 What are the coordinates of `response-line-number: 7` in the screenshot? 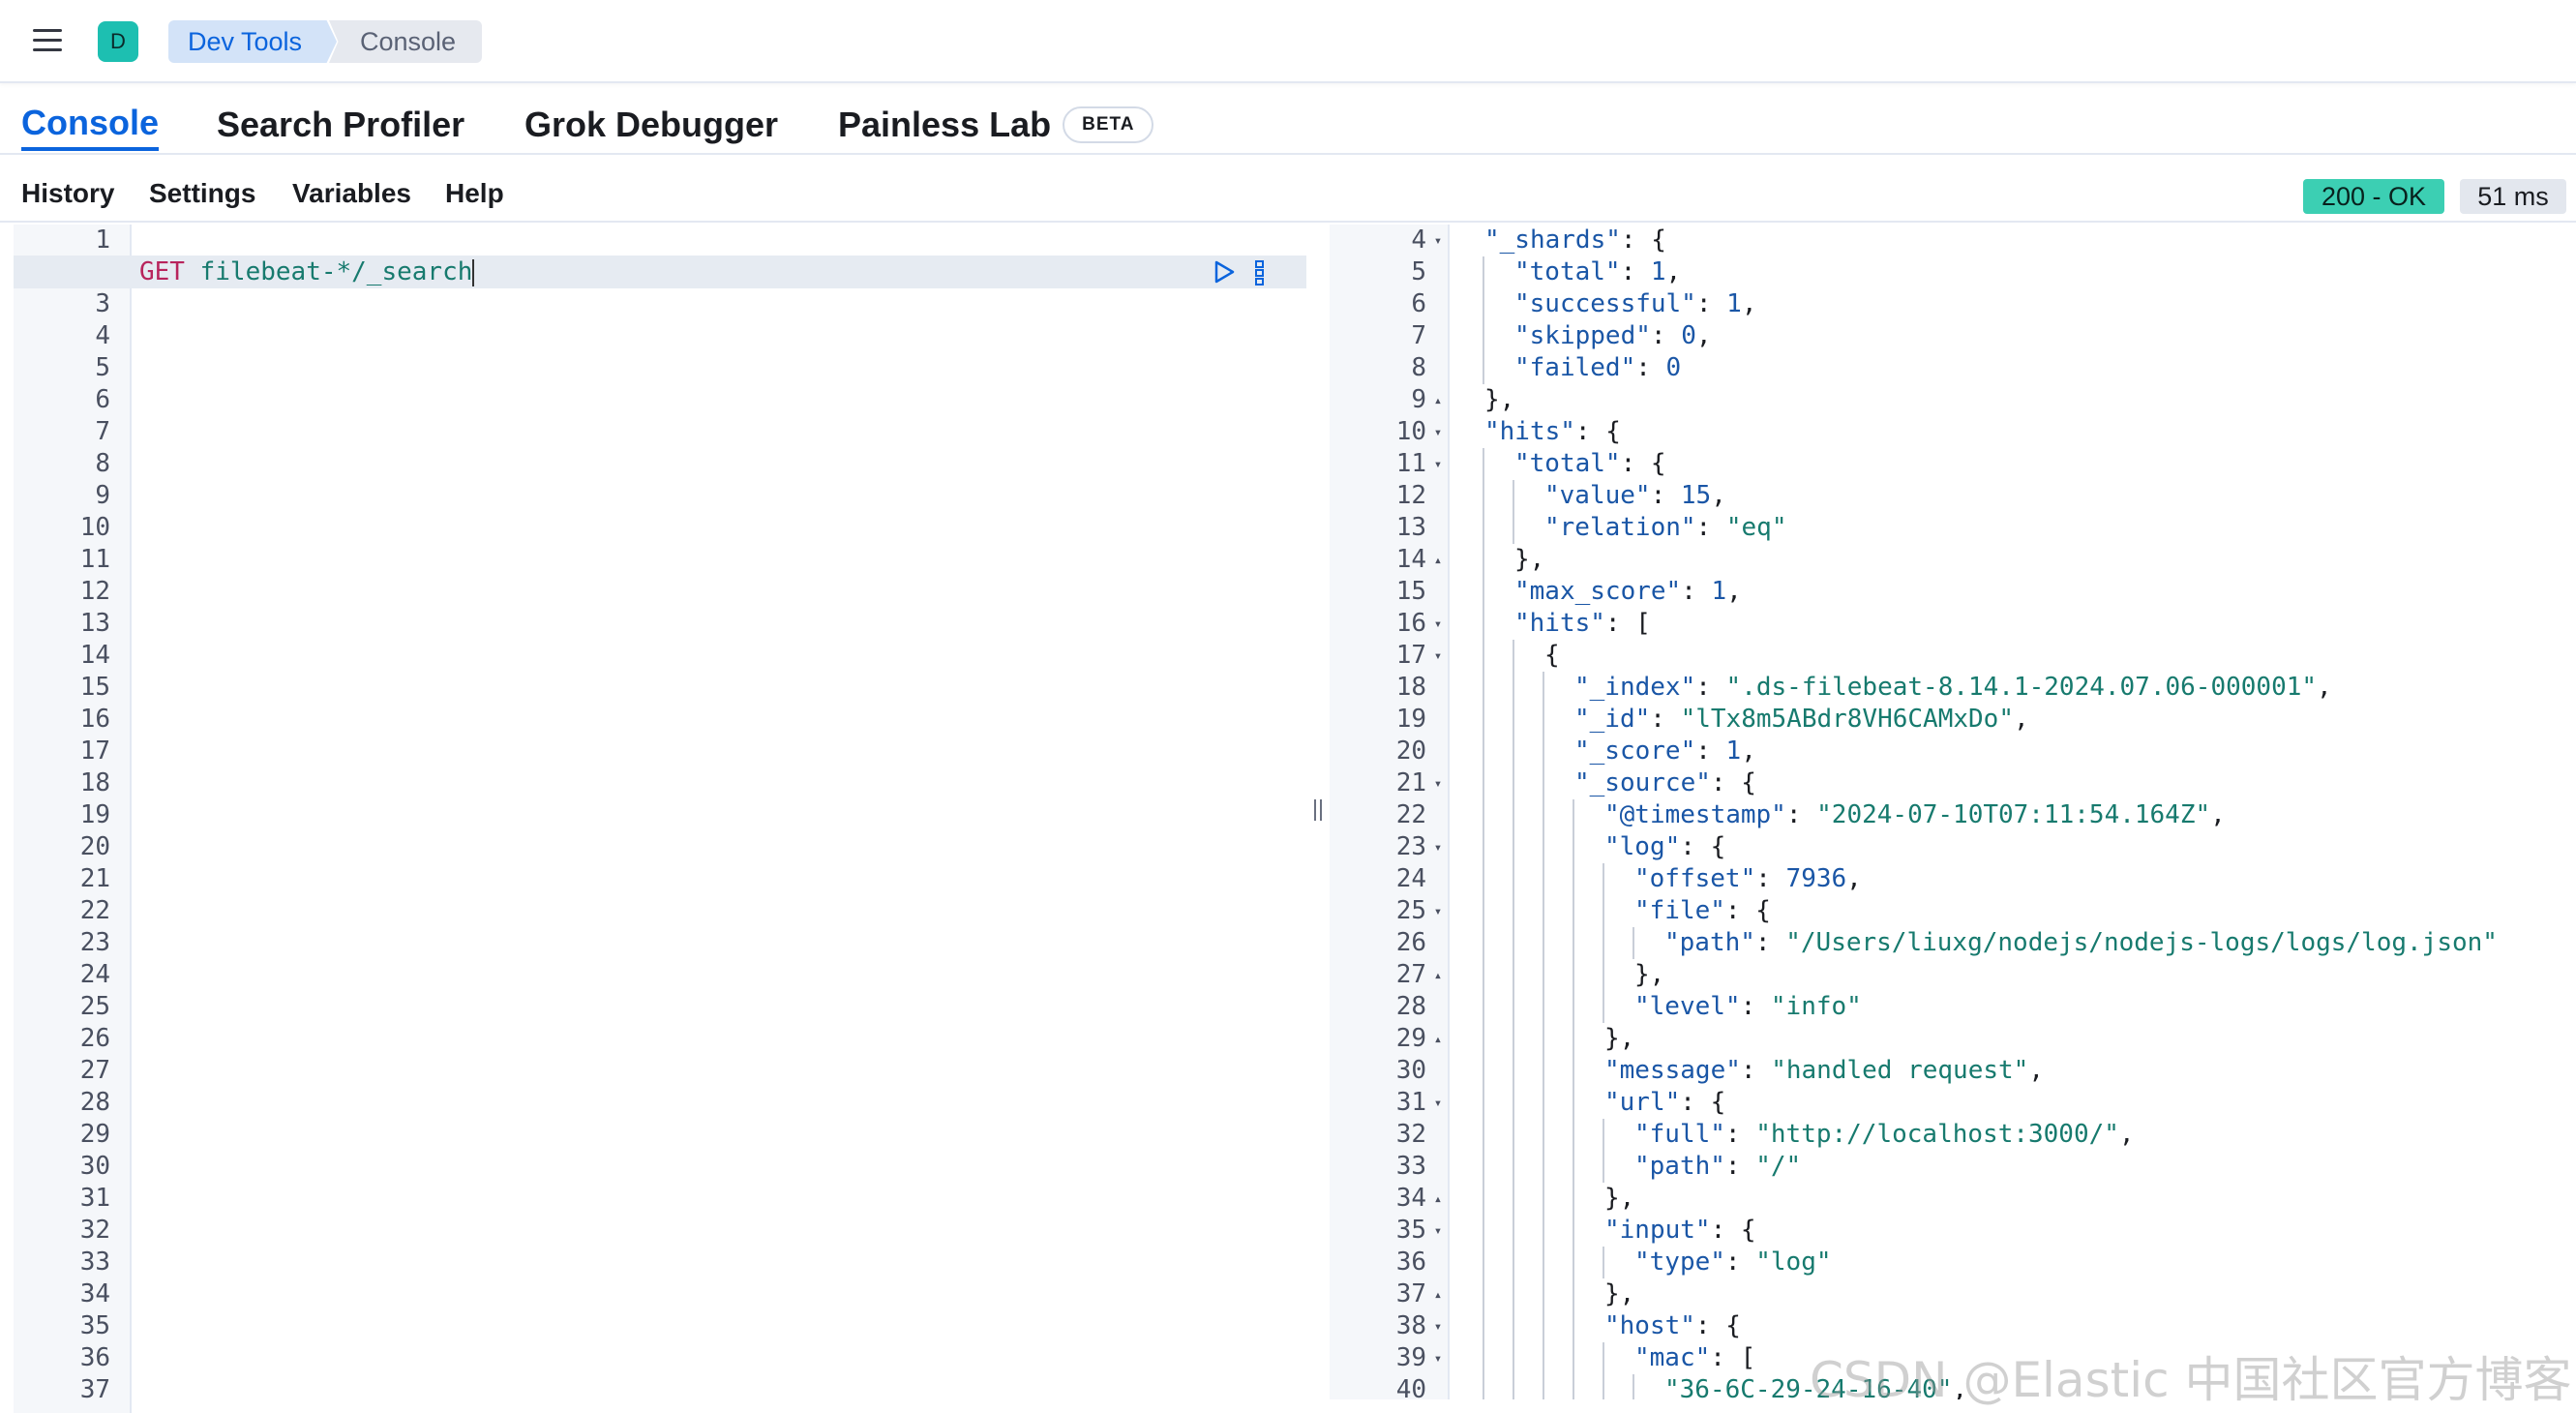 It's located at (1418, 335).